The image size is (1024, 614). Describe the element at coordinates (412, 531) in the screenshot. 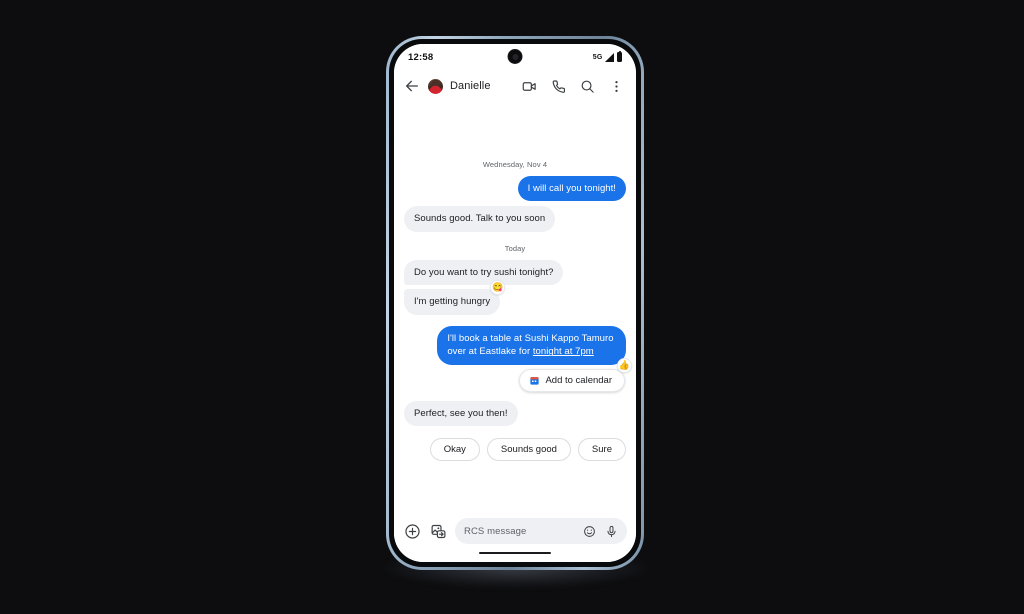

I see `plus-circle-icon` at that location.